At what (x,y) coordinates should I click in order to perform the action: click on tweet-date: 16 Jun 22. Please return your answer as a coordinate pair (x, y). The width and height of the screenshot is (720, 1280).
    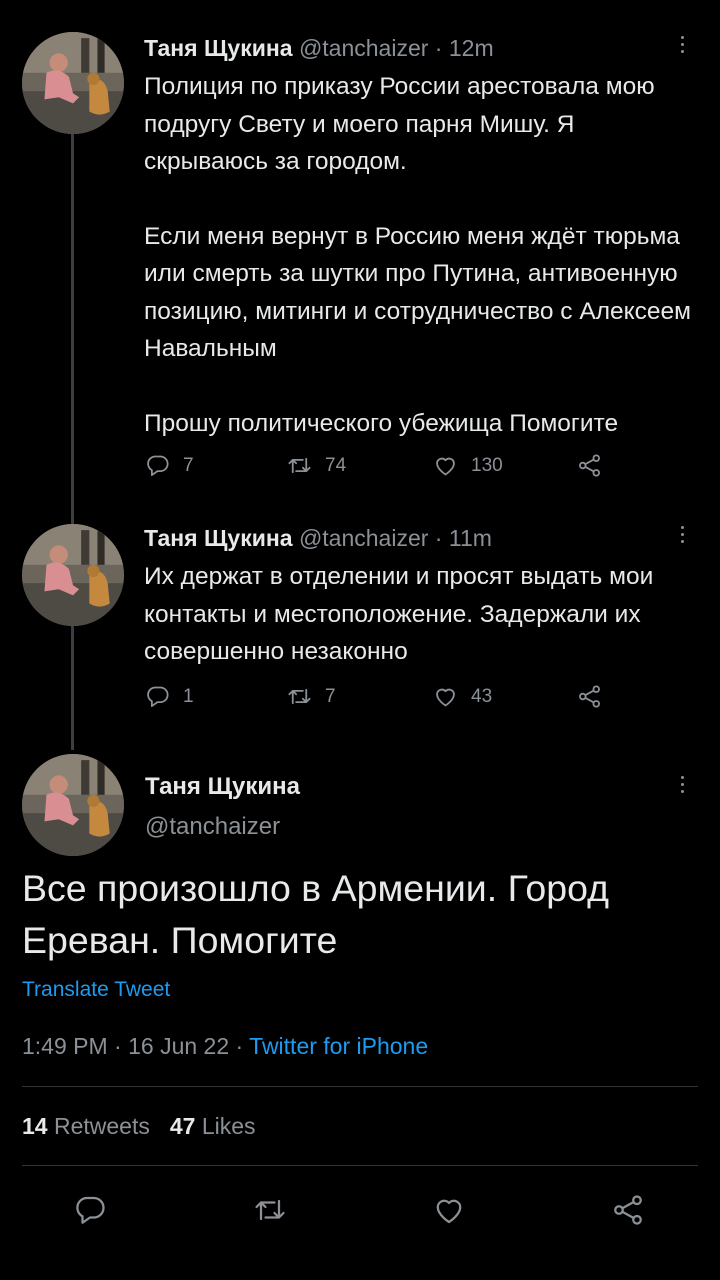
    Looking at the image, I should click on (179, 1046).